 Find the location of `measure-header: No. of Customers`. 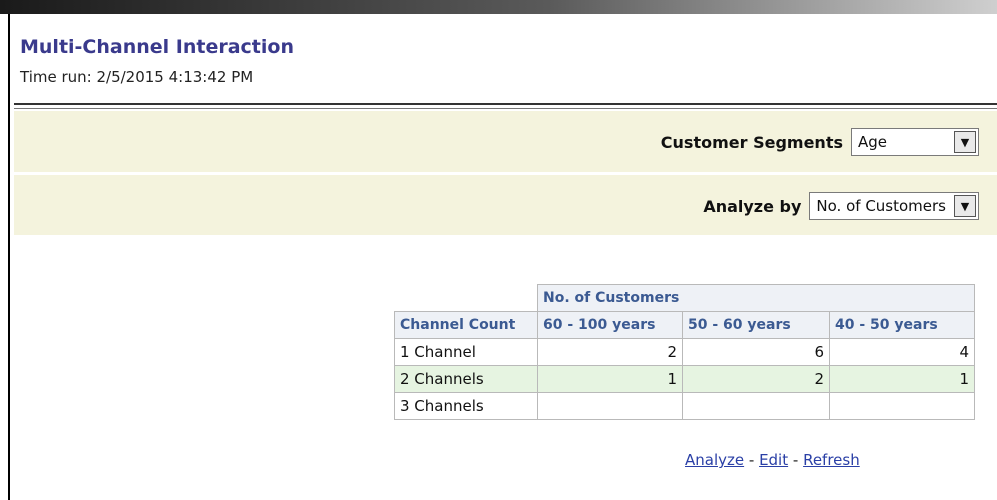

measure-header: No. of Customers is located at coordinates (756, 298).